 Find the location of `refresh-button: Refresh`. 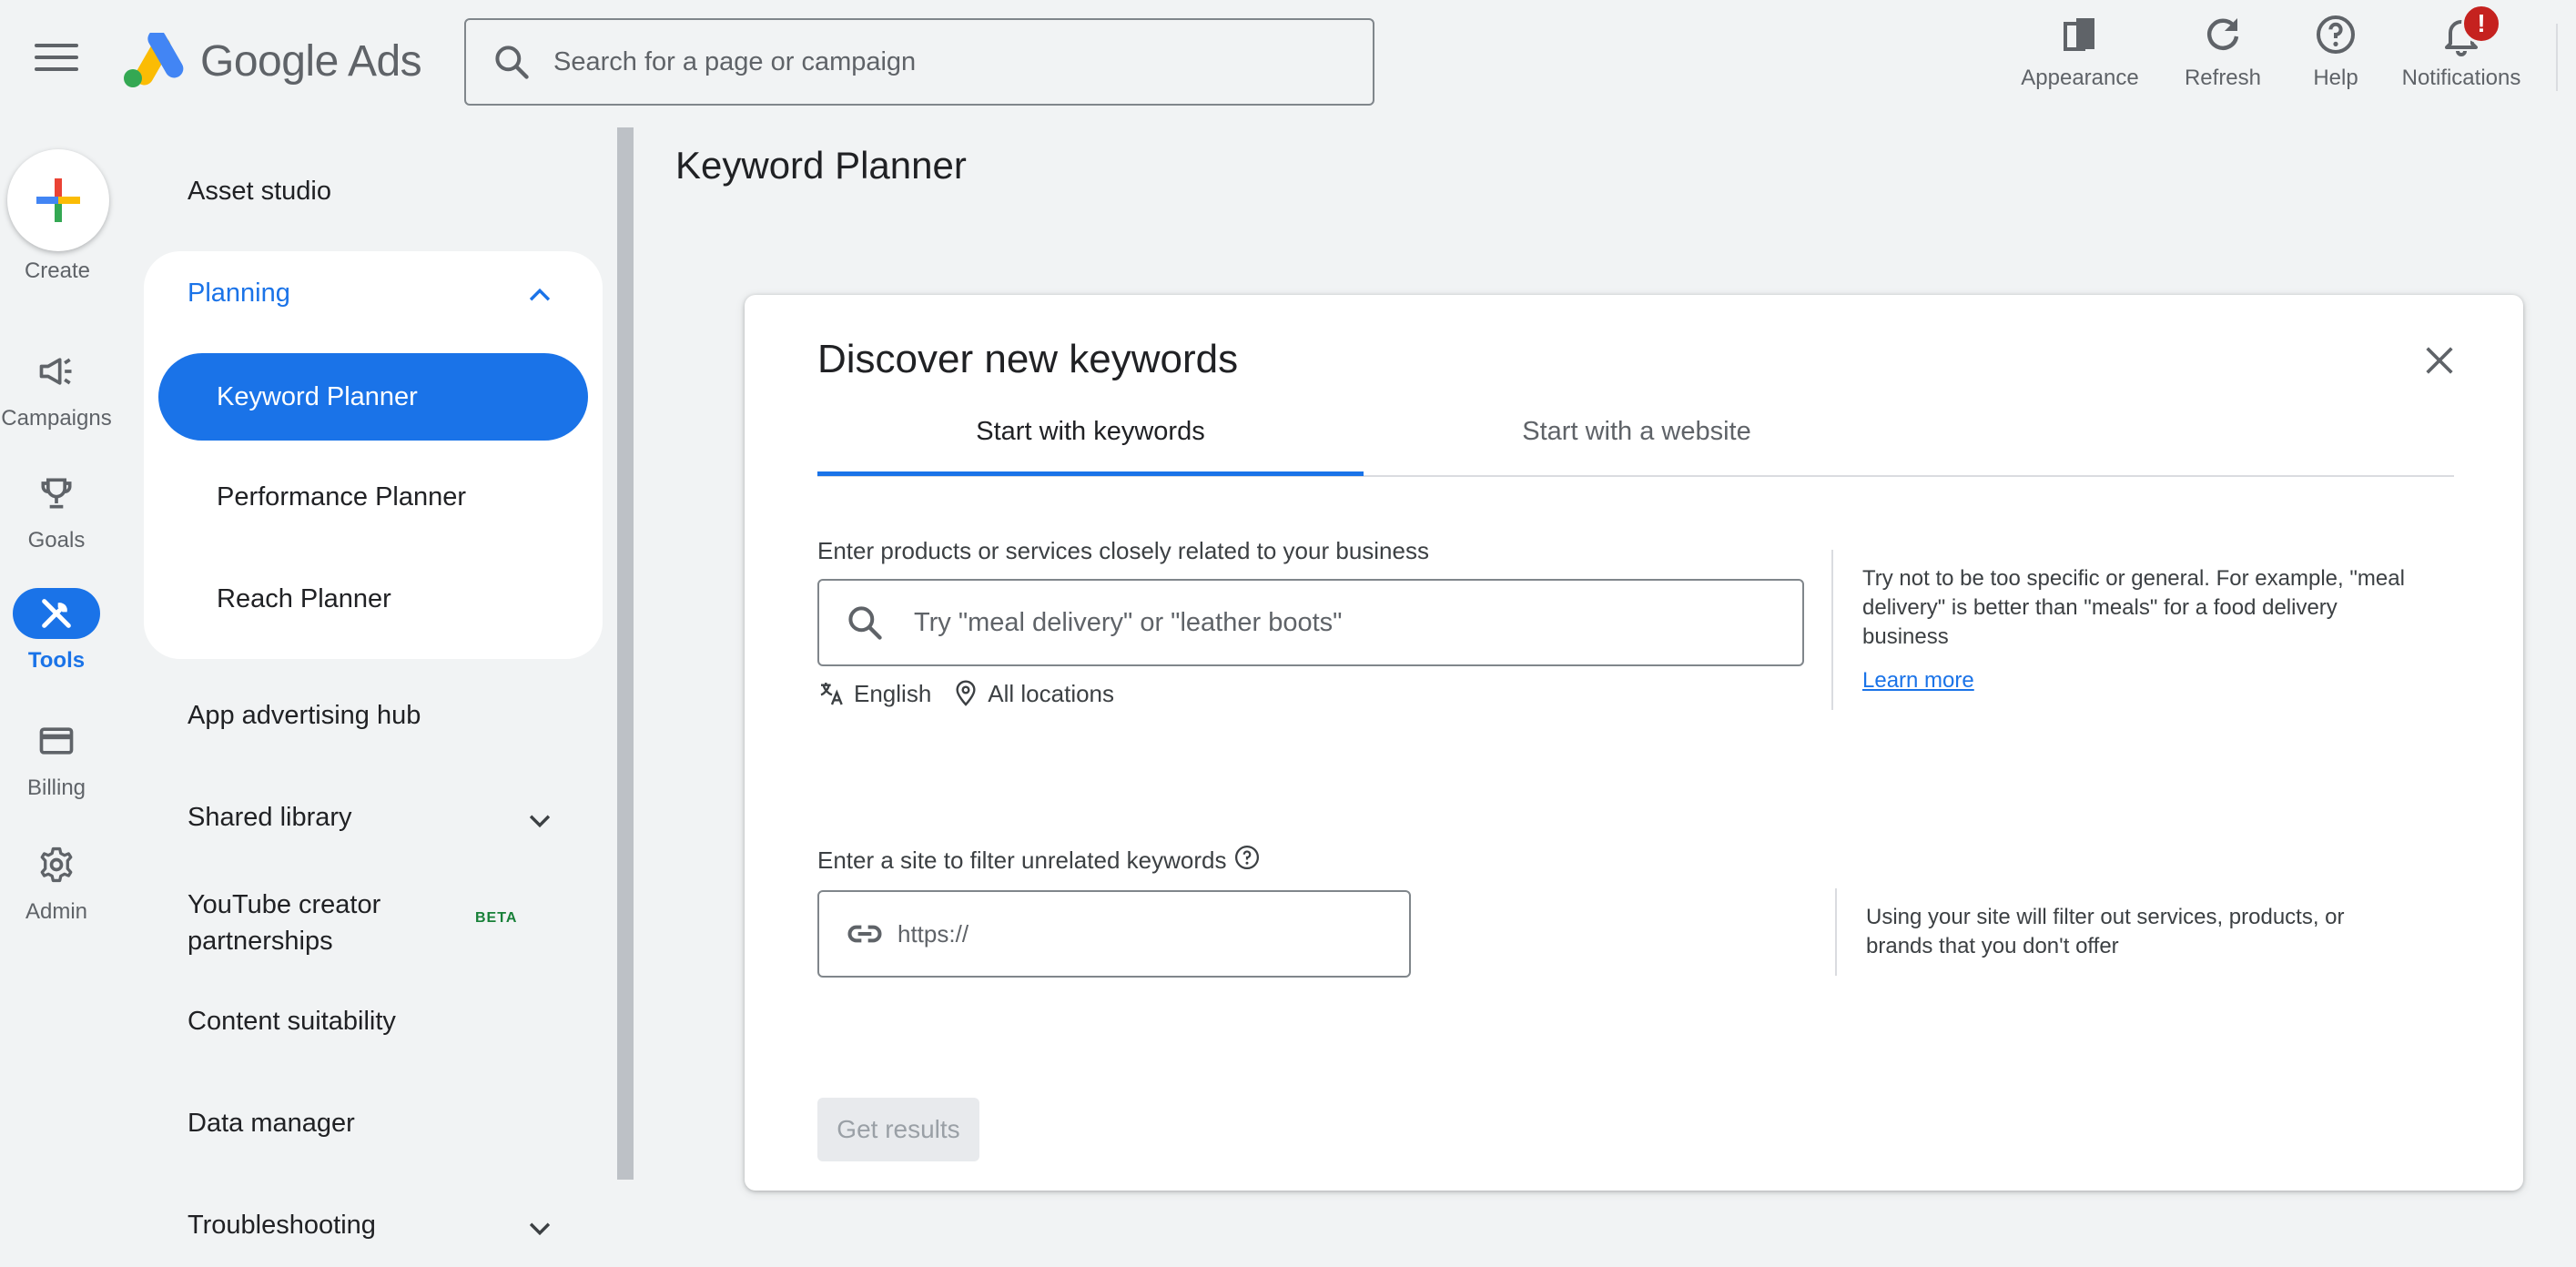

refresh-button: Refresh is located at coordinates (2222, 52).